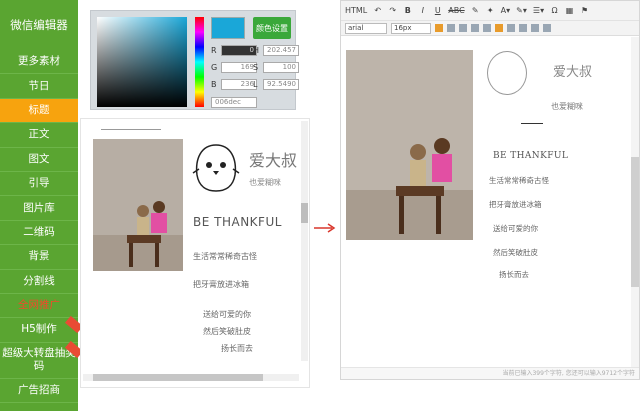 This screenshot has height=411, width=640. Describe the element at coordinates (511, 28) in the screenshot. I see `emoji-icon` at that location.